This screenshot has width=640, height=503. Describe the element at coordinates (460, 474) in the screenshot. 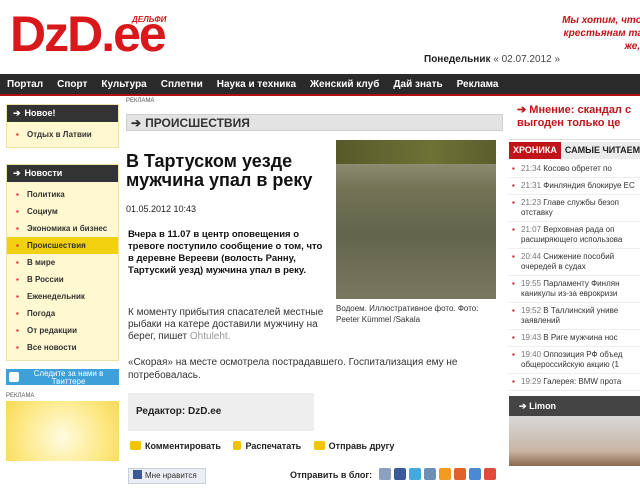

I see `blogger-icon` at that location.